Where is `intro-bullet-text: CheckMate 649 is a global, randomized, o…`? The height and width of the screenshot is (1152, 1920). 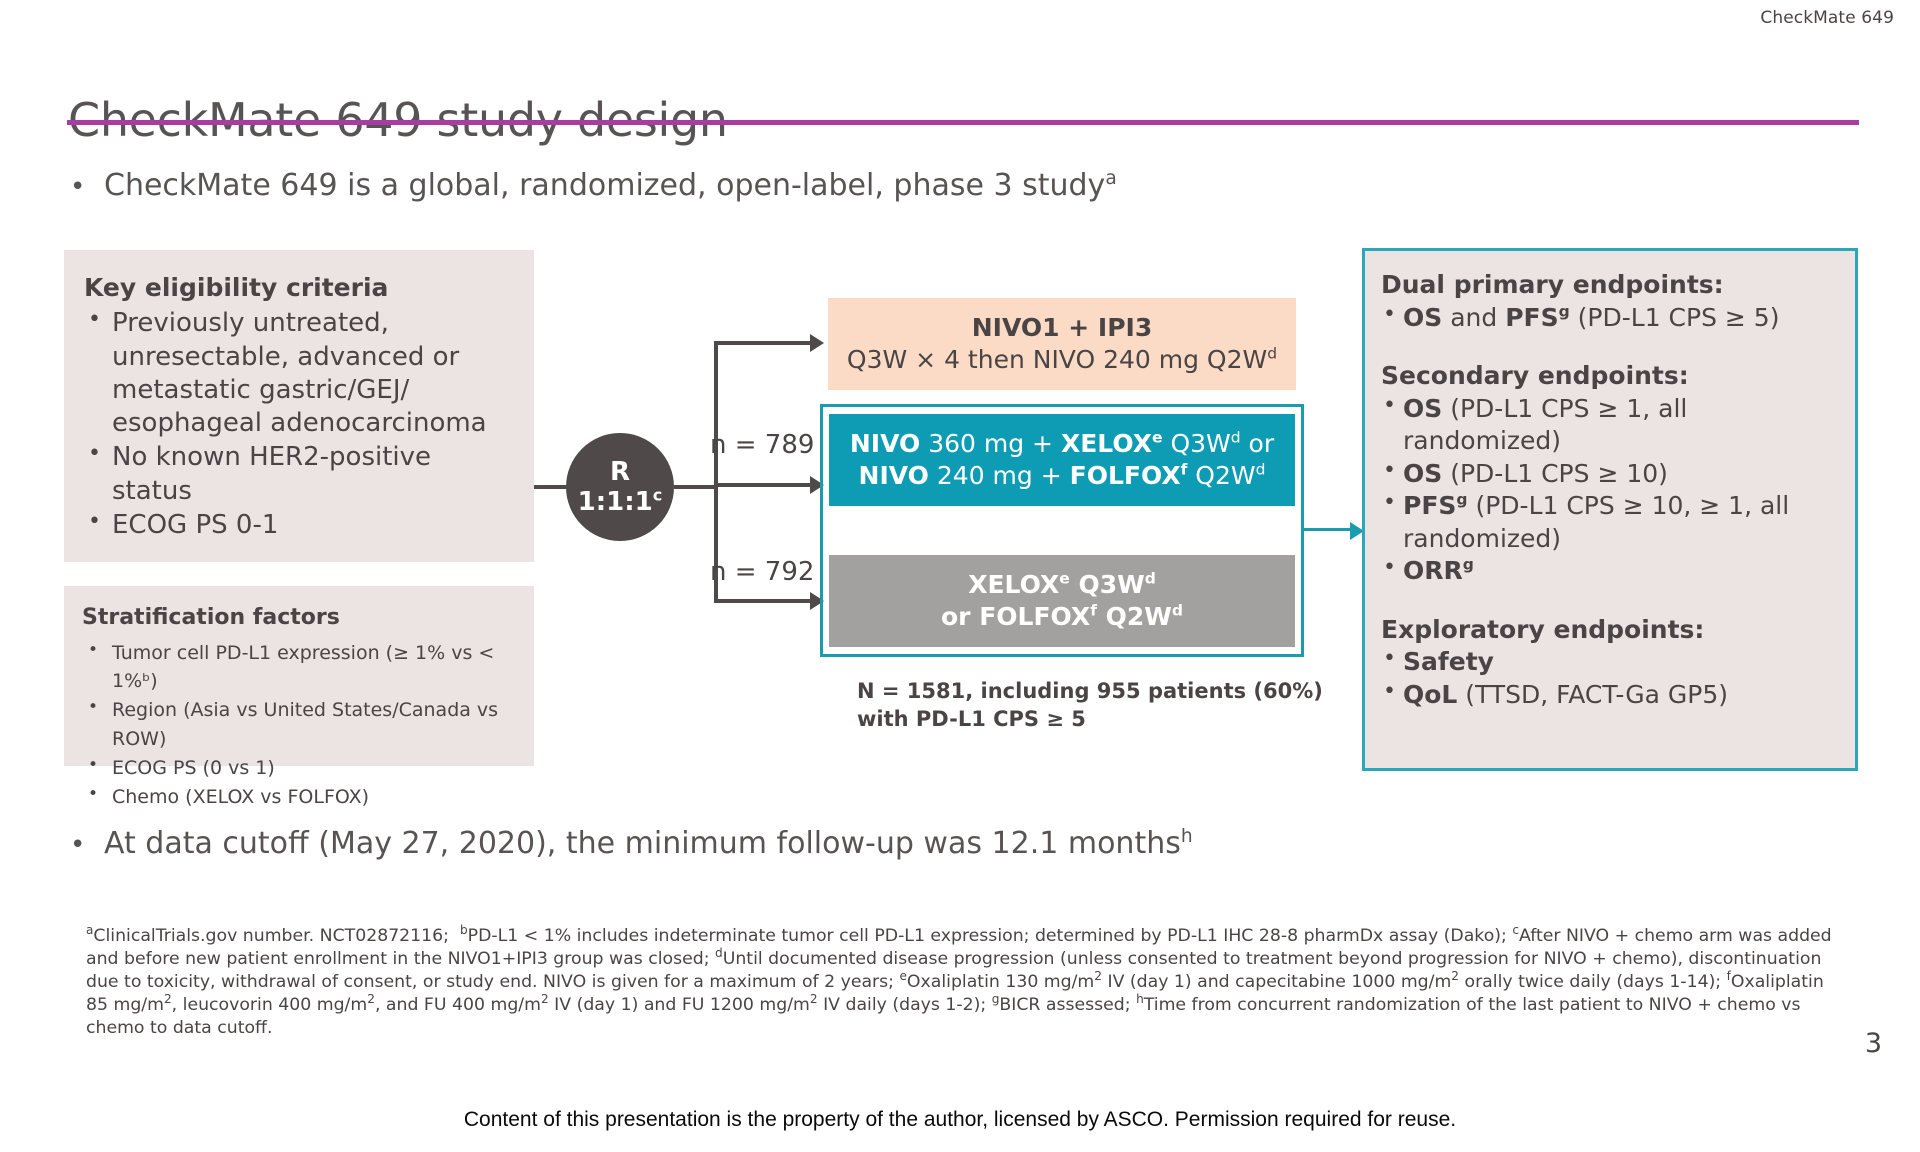 intro-bullet-text: CheckMate 649 is a global, randomized, o… is located at coordinates (605, 185).